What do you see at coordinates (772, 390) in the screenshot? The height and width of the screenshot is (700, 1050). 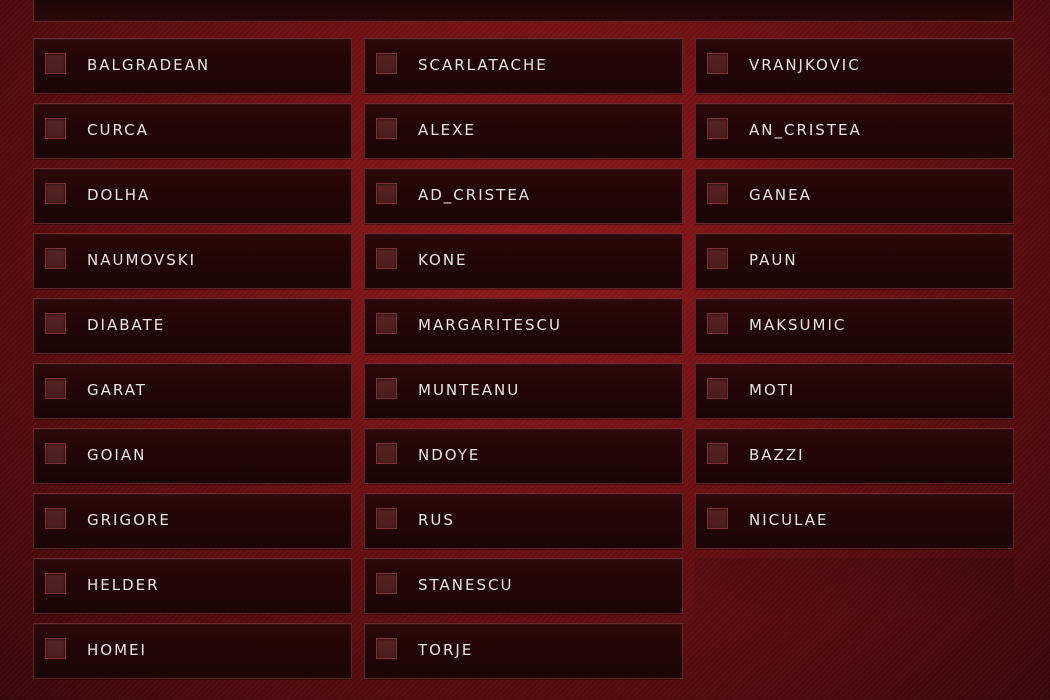 I see `player-name: MOTI` at bounding box center [772, 390].